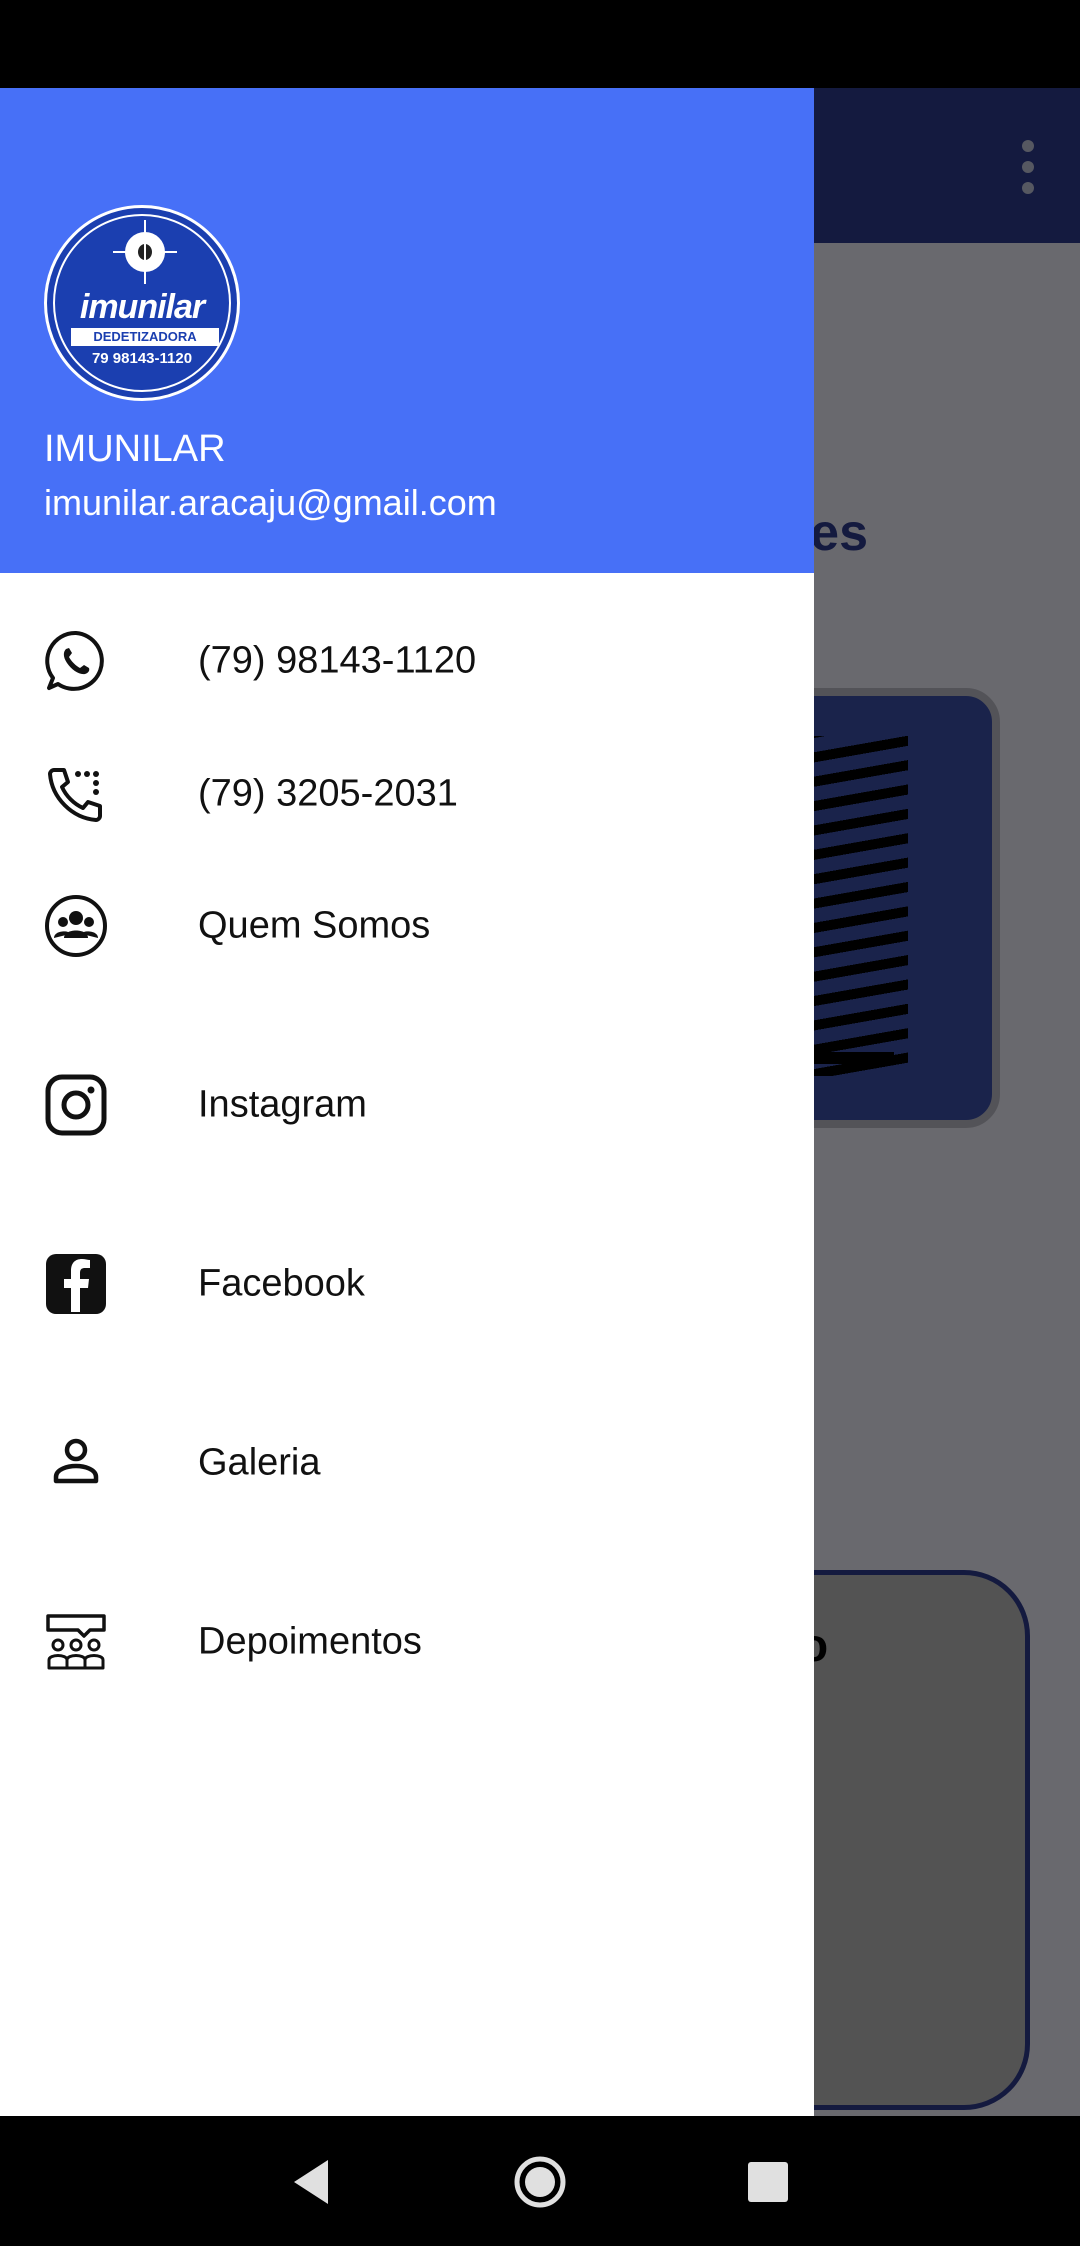  What do you see at coordinates (142, 358) in the screenshot?
I see `logo-phone: 79 98143-1120` at bounding box center [142, 358].